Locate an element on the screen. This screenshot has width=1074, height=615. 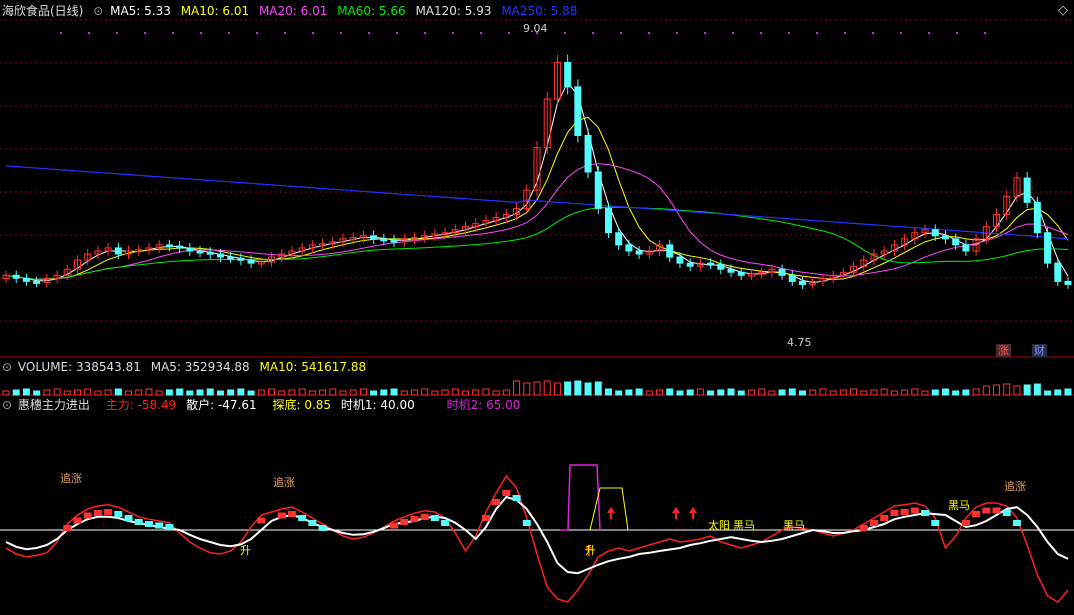
diamond-icon: ◇ is located at coordinates (1063, 10).